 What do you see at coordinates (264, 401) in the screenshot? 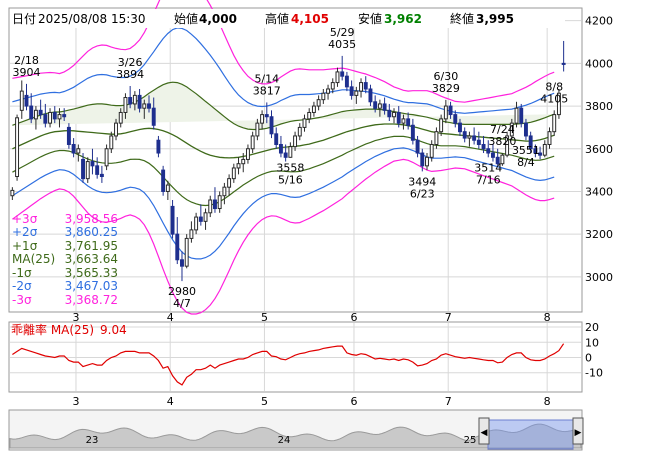
I see `month-tick-label-lower: 5` at bounding box center [264, 401].